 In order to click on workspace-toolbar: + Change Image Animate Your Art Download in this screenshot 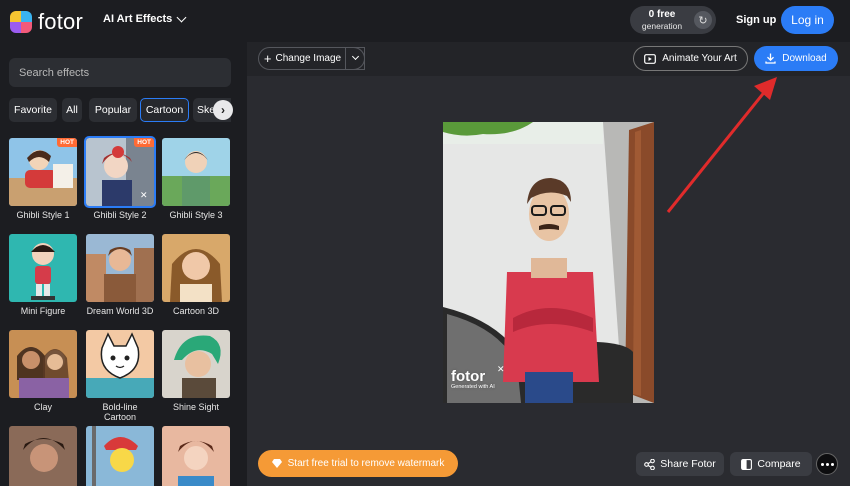, I will do `click(548, 59)`.